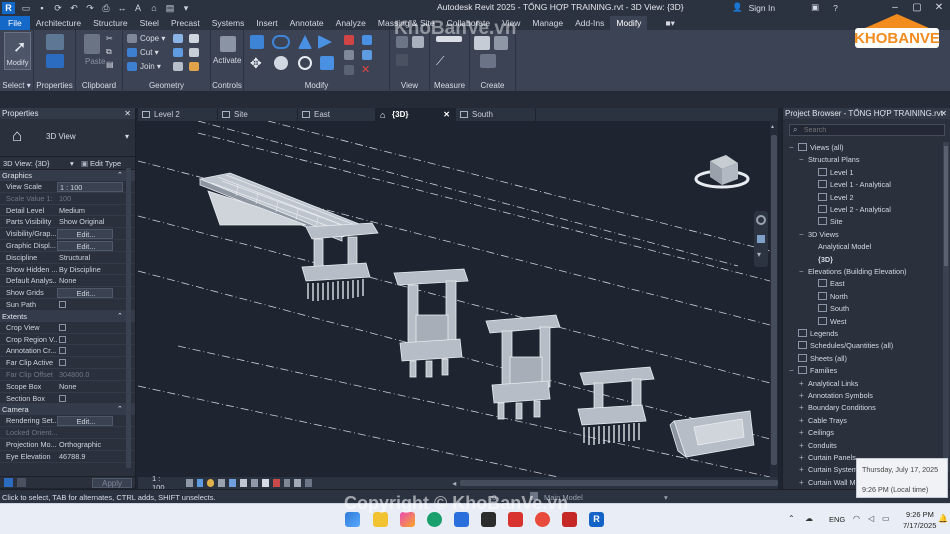 The width and height of the screenshot is (950, 534). What do you see at coordinates (228, 44) in the screenshot?
I see `activate-icon` at bounding box center [228, 44].